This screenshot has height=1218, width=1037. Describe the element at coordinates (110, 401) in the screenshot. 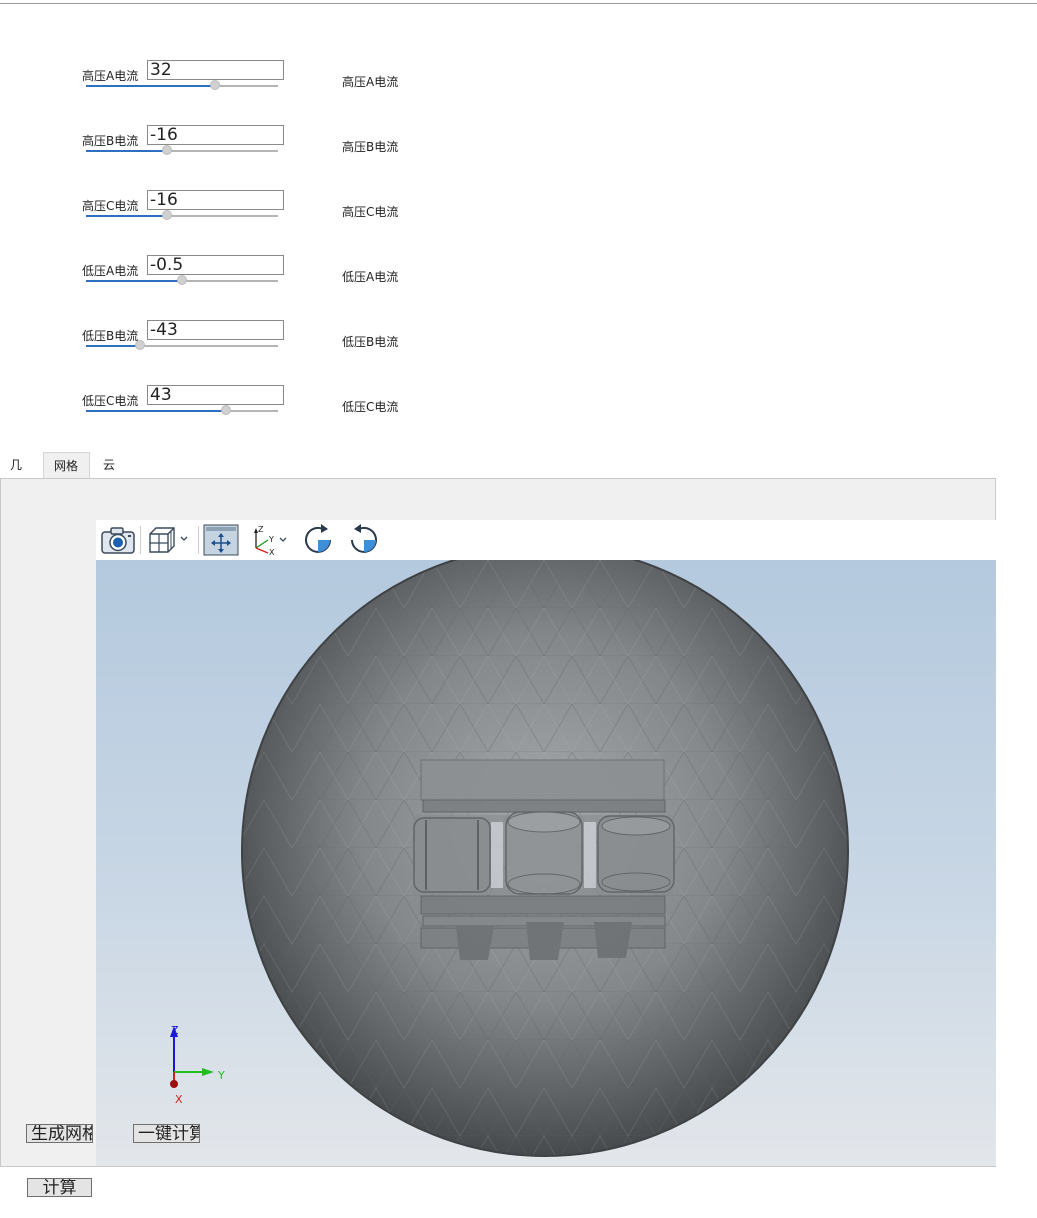

I see `param-label: 低压C电流` at that location.